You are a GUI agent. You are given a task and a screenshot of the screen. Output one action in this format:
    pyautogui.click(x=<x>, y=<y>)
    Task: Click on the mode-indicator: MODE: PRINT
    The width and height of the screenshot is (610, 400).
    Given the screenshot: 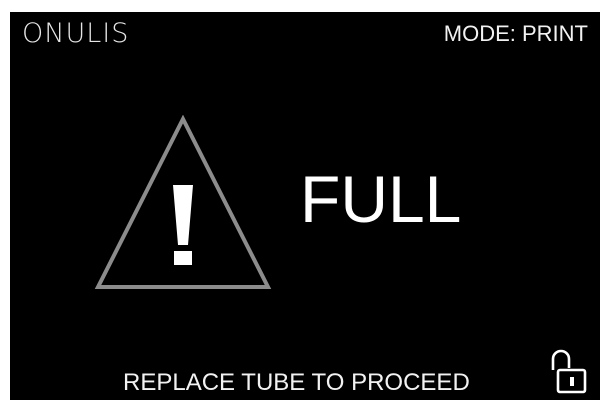 What is the action you would take?
    pyautogui.click(x=515, y=33)
    